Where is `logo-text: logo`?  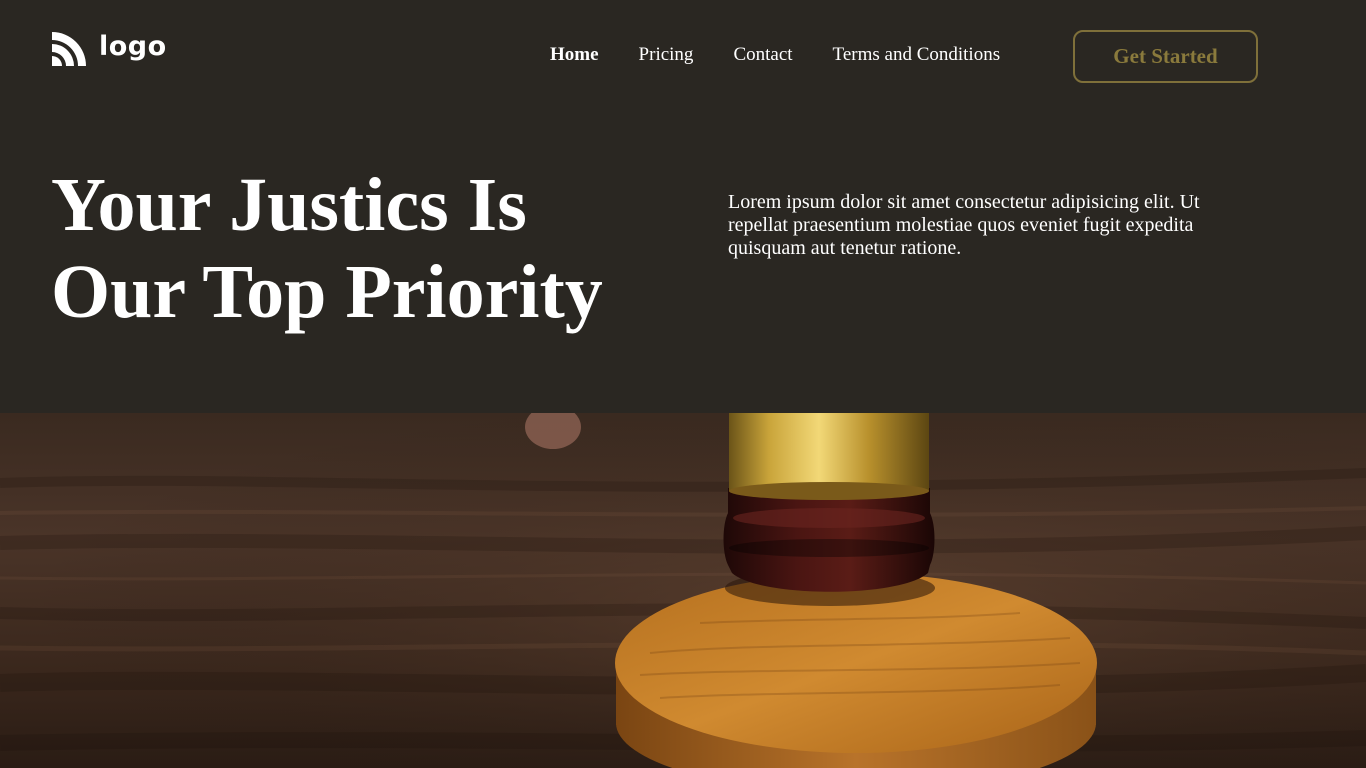
logo-text: logo is located at coordinates (133, 46).